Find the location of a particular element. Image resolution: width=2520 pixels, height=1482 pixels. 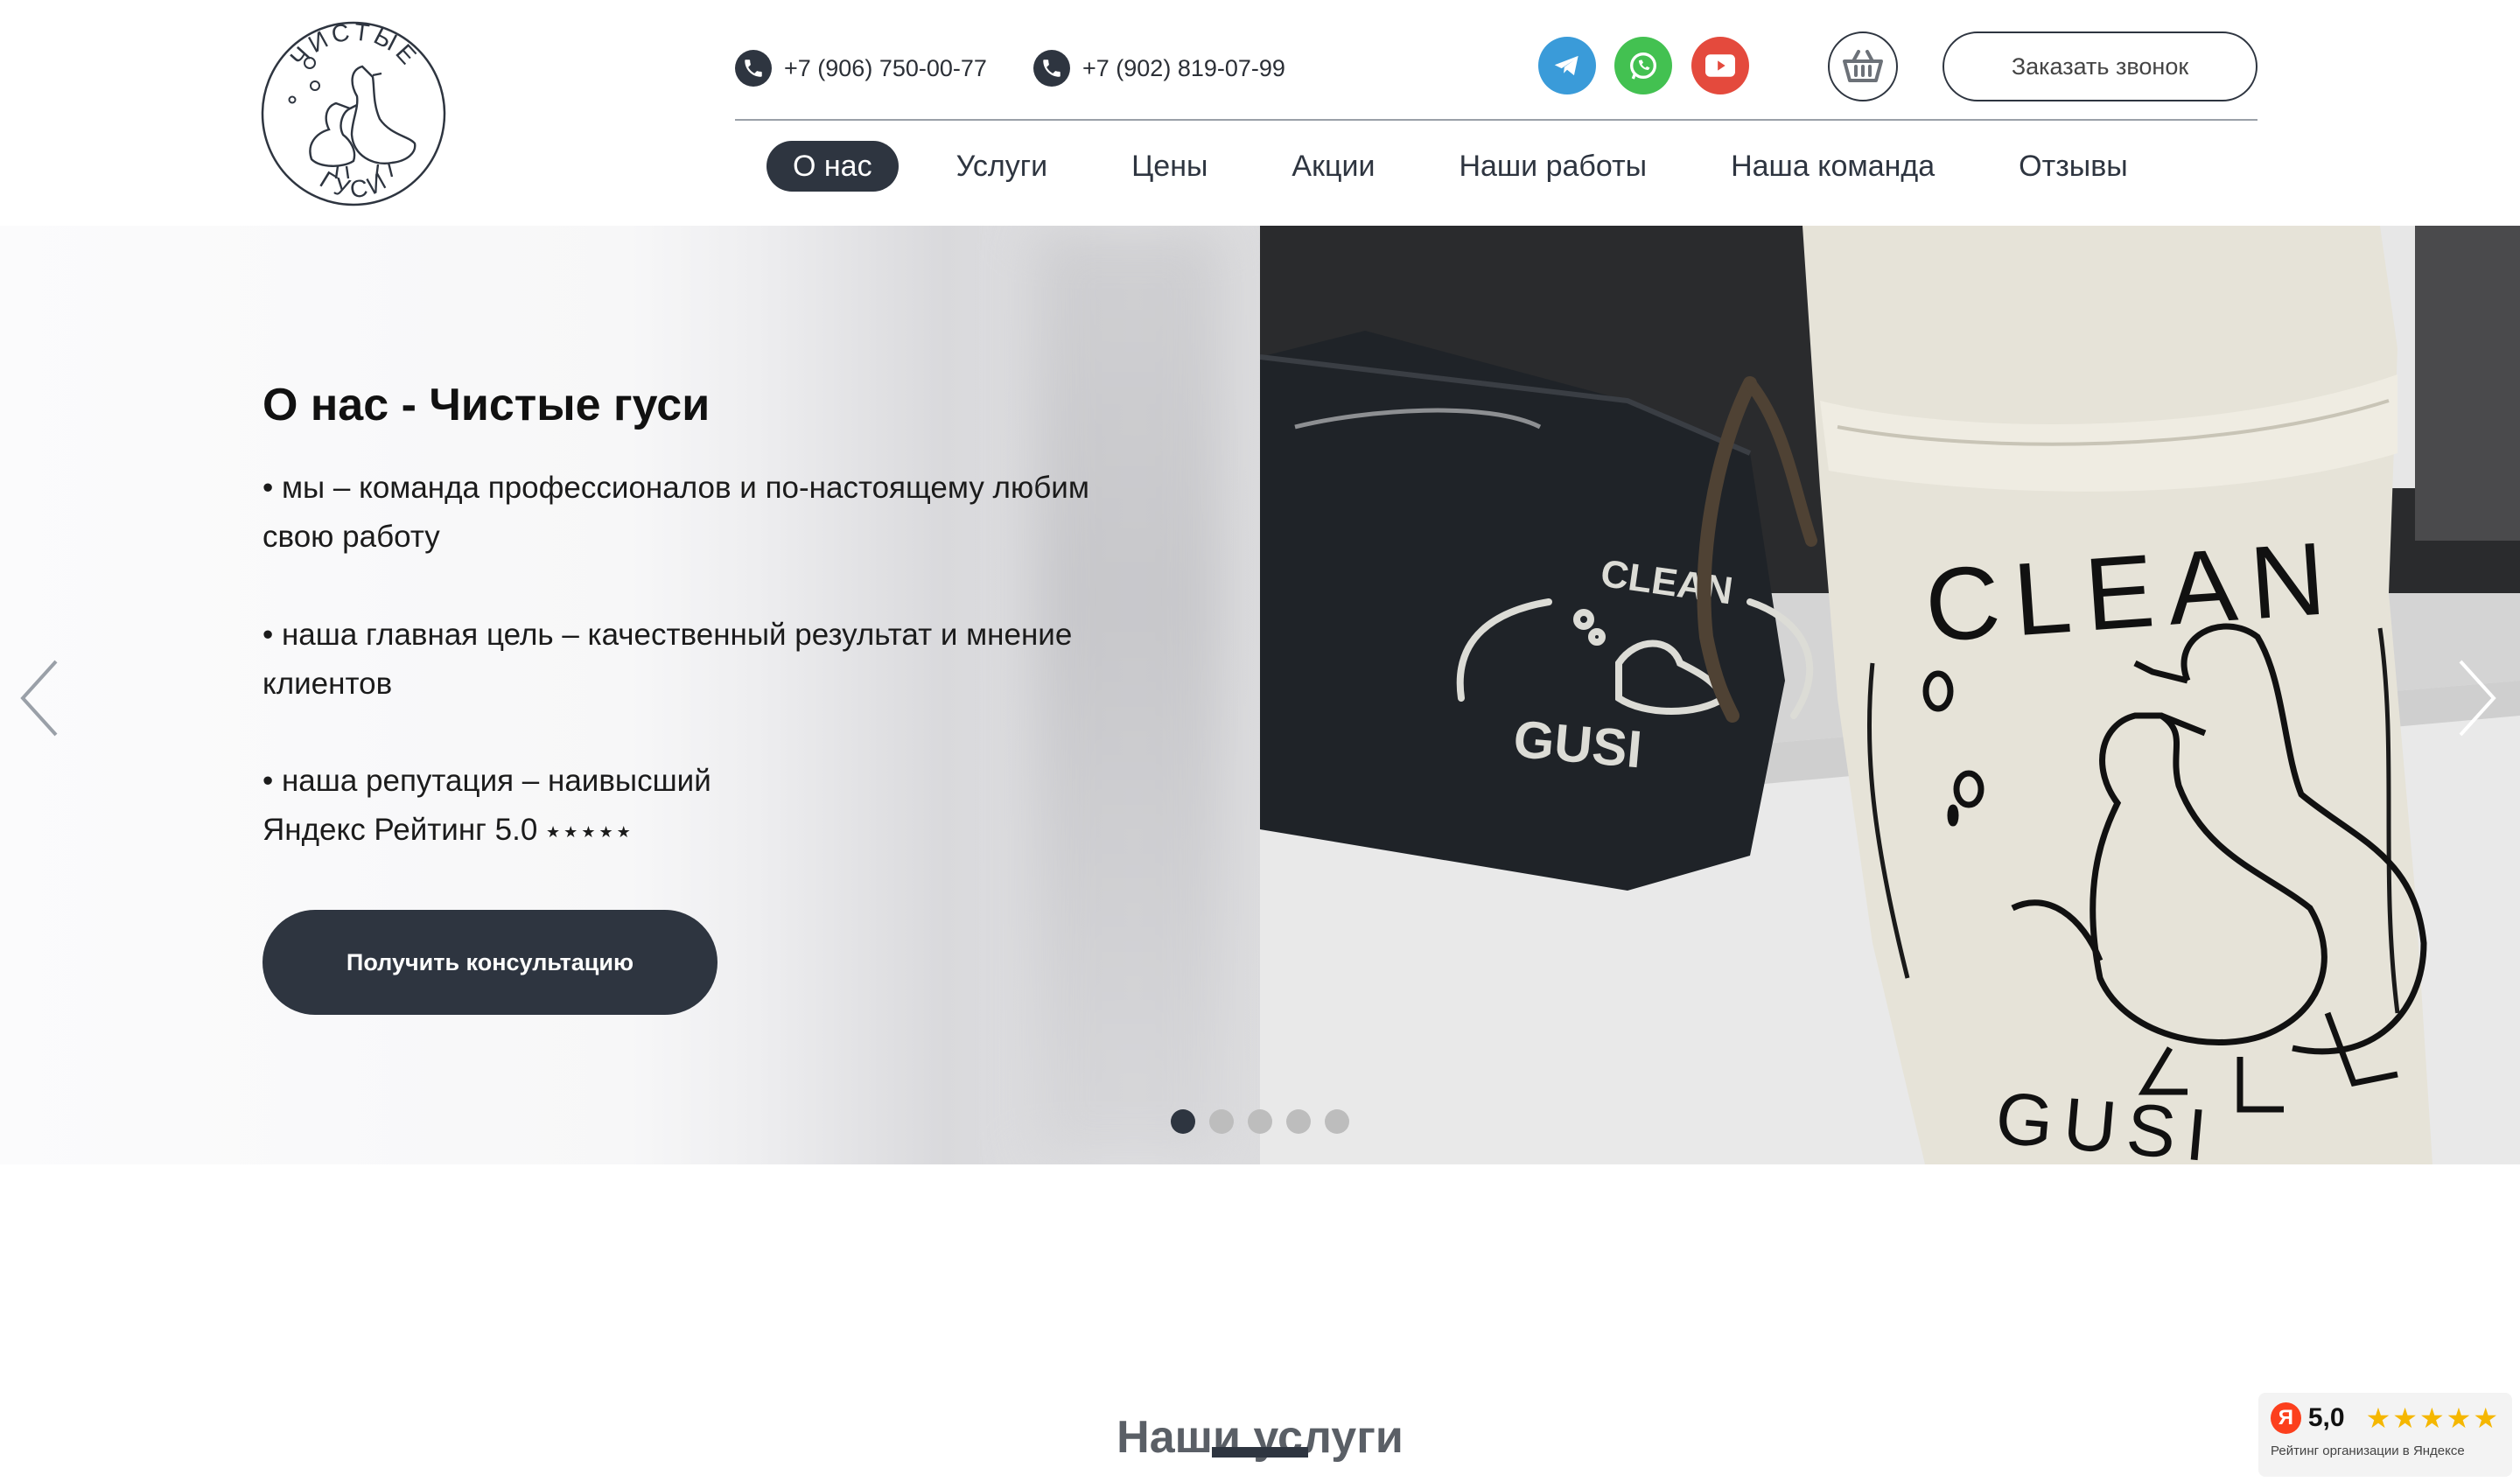

cart-button is located at coordinates (1863, 66).